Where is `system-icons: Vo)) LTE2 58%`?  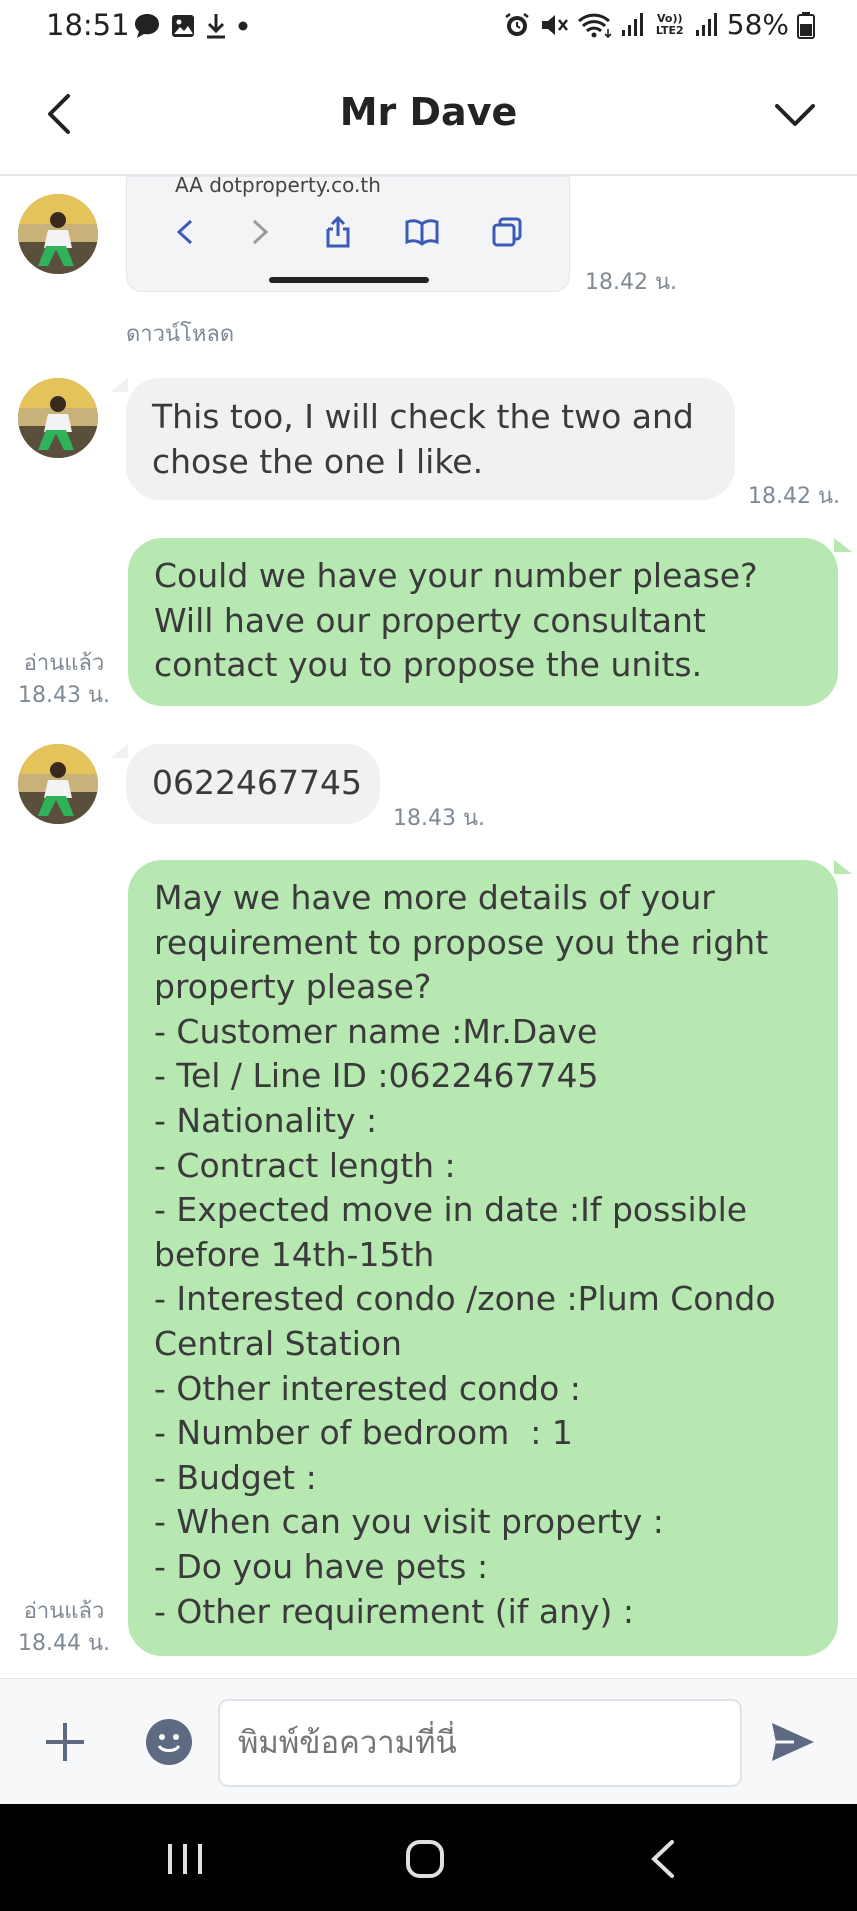 system-icons: Vo)) LTE2 58% is located at coordinates (659, 24).